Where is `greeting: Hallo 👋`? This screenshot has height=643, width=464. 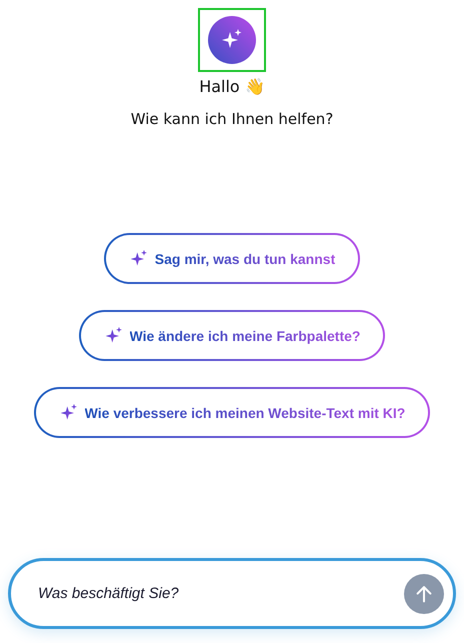 greeting: Hallo 👋 is located at coordinates (232, 86).